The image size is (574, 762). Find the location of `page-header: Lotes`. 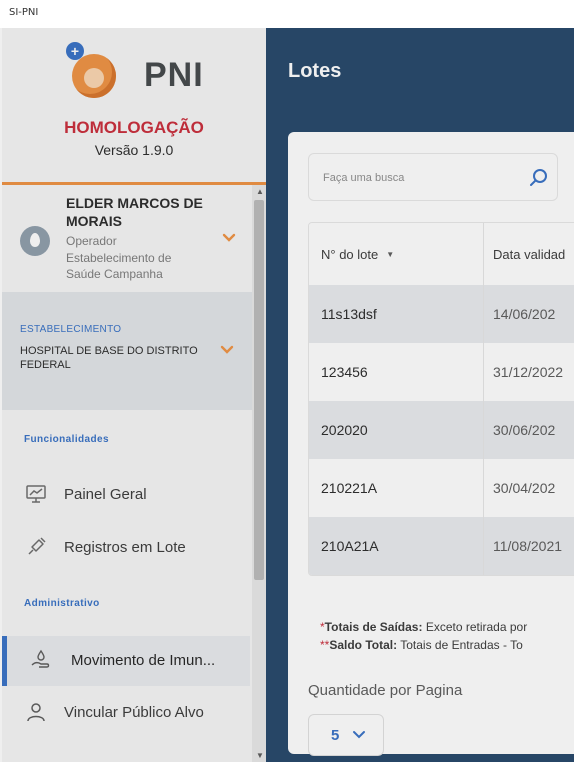

page-header: Lotes is located at coordinates (420, 69).